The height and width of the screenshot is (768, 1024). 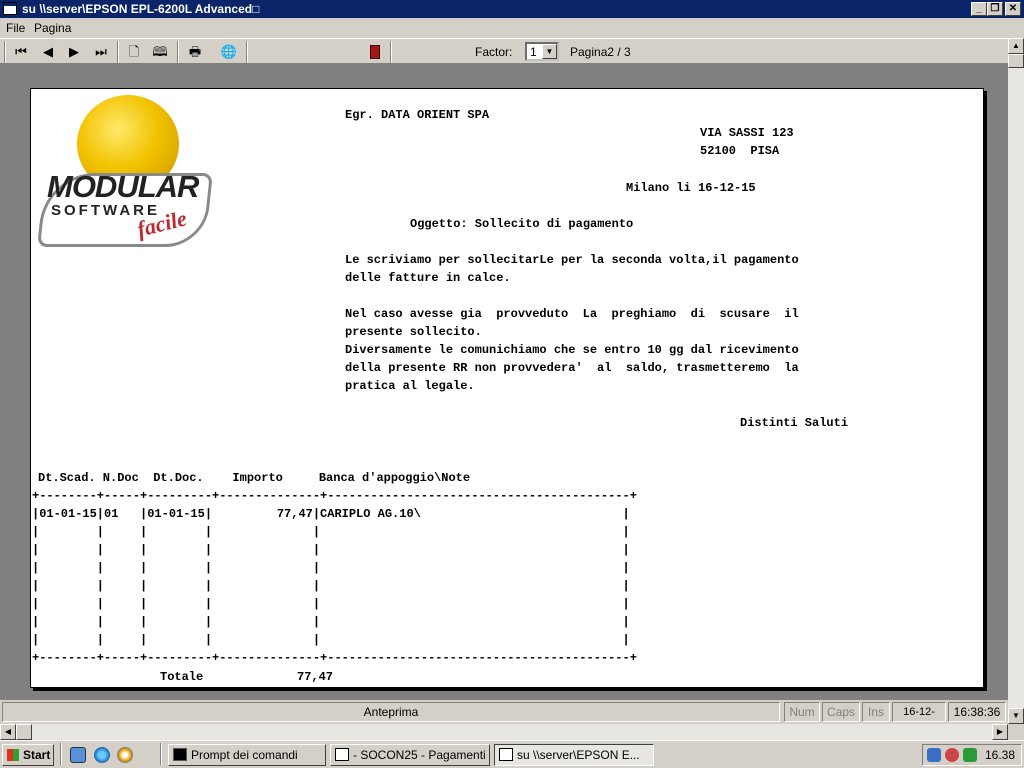 I want to click on status-mode: Anteprima, so click(x=391, y=712).